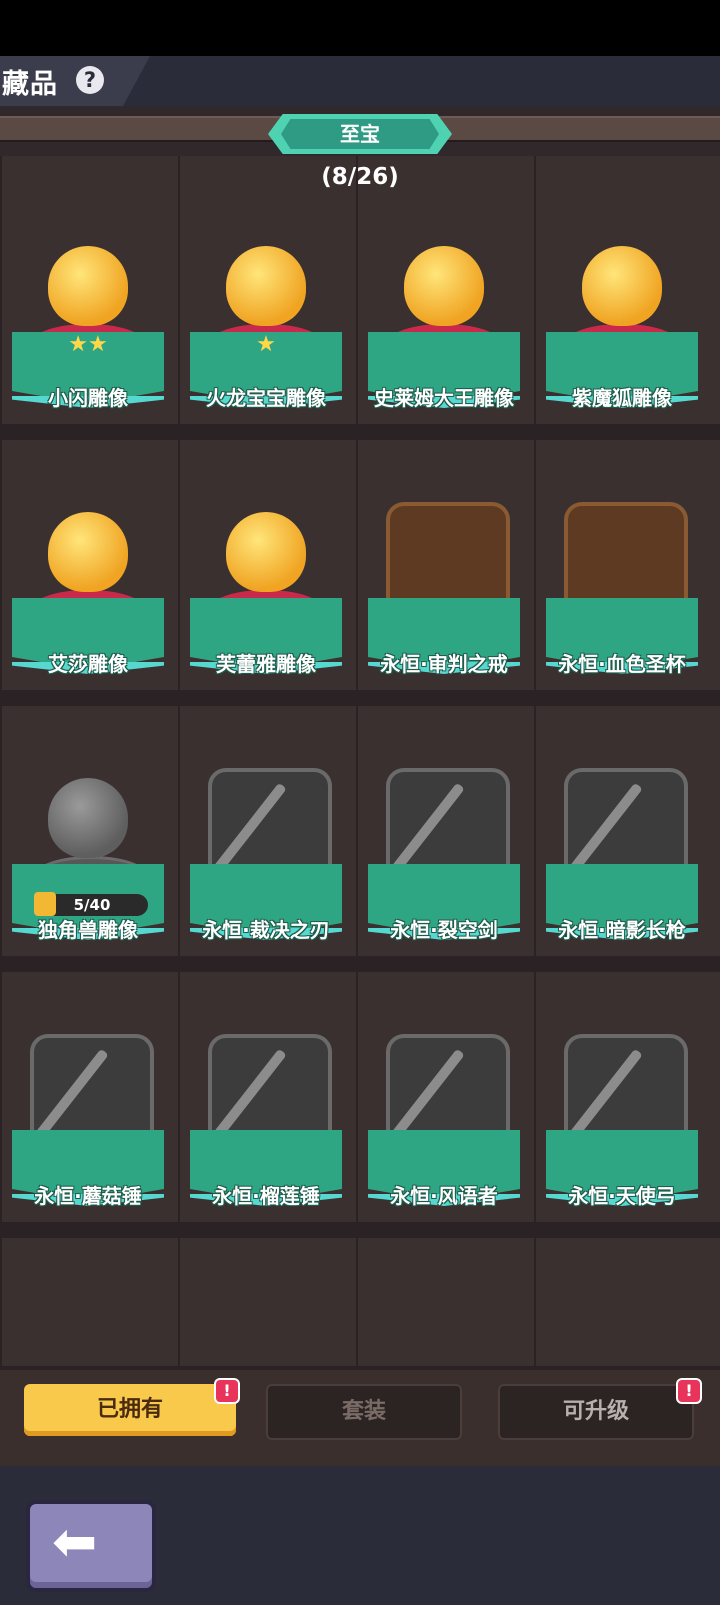  Describe the element at coordinates (444, 664) in the screenshot. I see `item-name: 永恒·审判之戒` at that location.